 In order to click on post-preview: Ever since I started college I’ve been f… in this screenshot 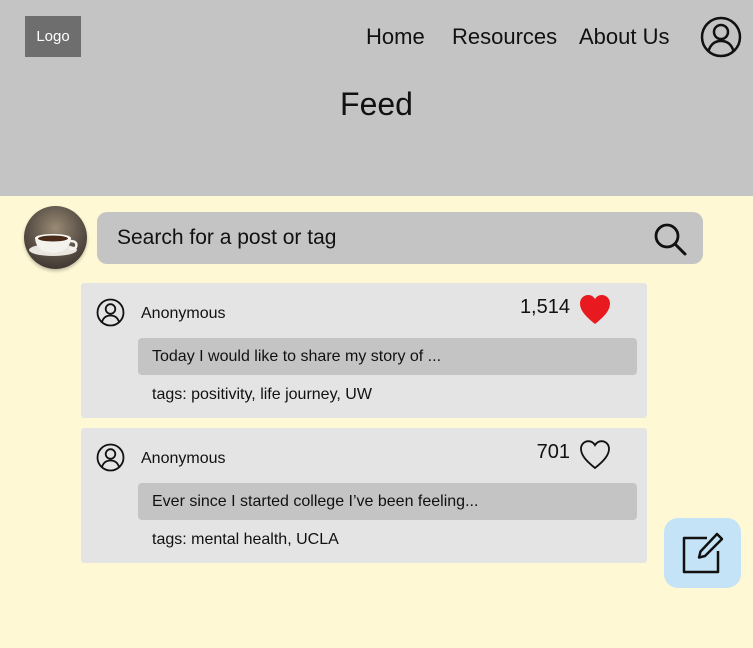, I will do `click(387, 501)`.